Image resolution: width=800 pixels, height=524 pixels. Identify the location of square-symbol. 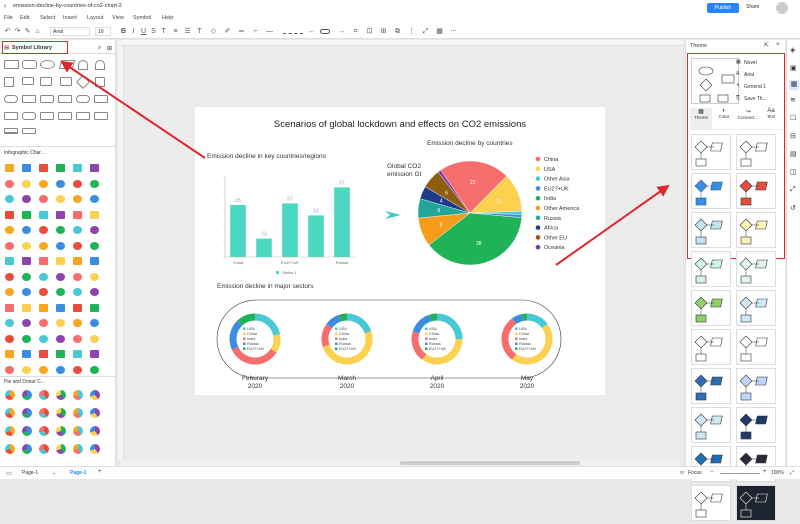
(9, 82).